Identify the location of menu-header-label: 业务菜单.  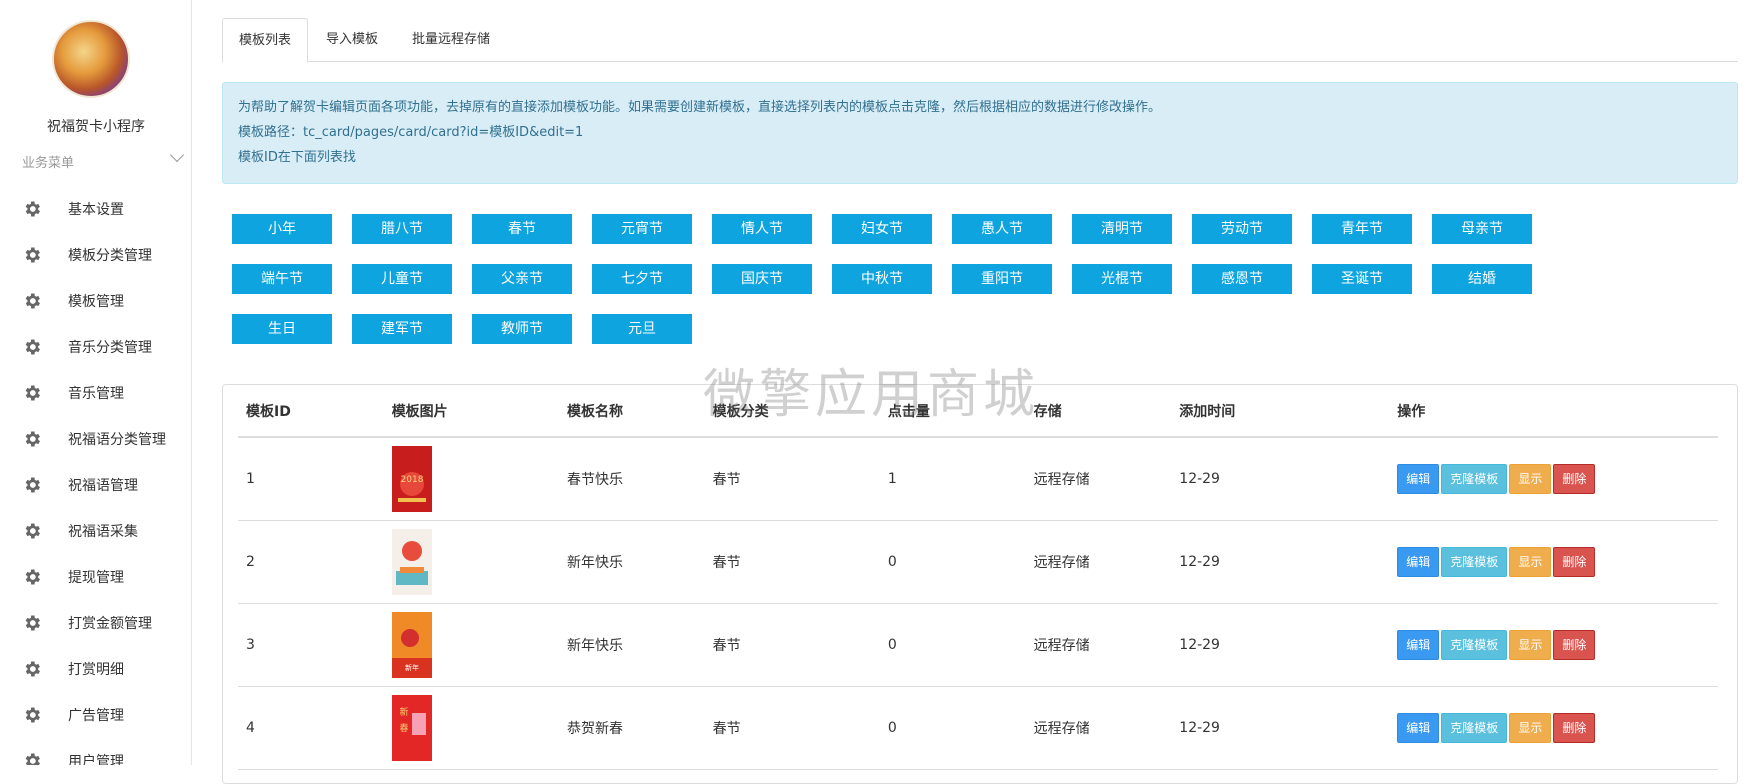
(48, 163).